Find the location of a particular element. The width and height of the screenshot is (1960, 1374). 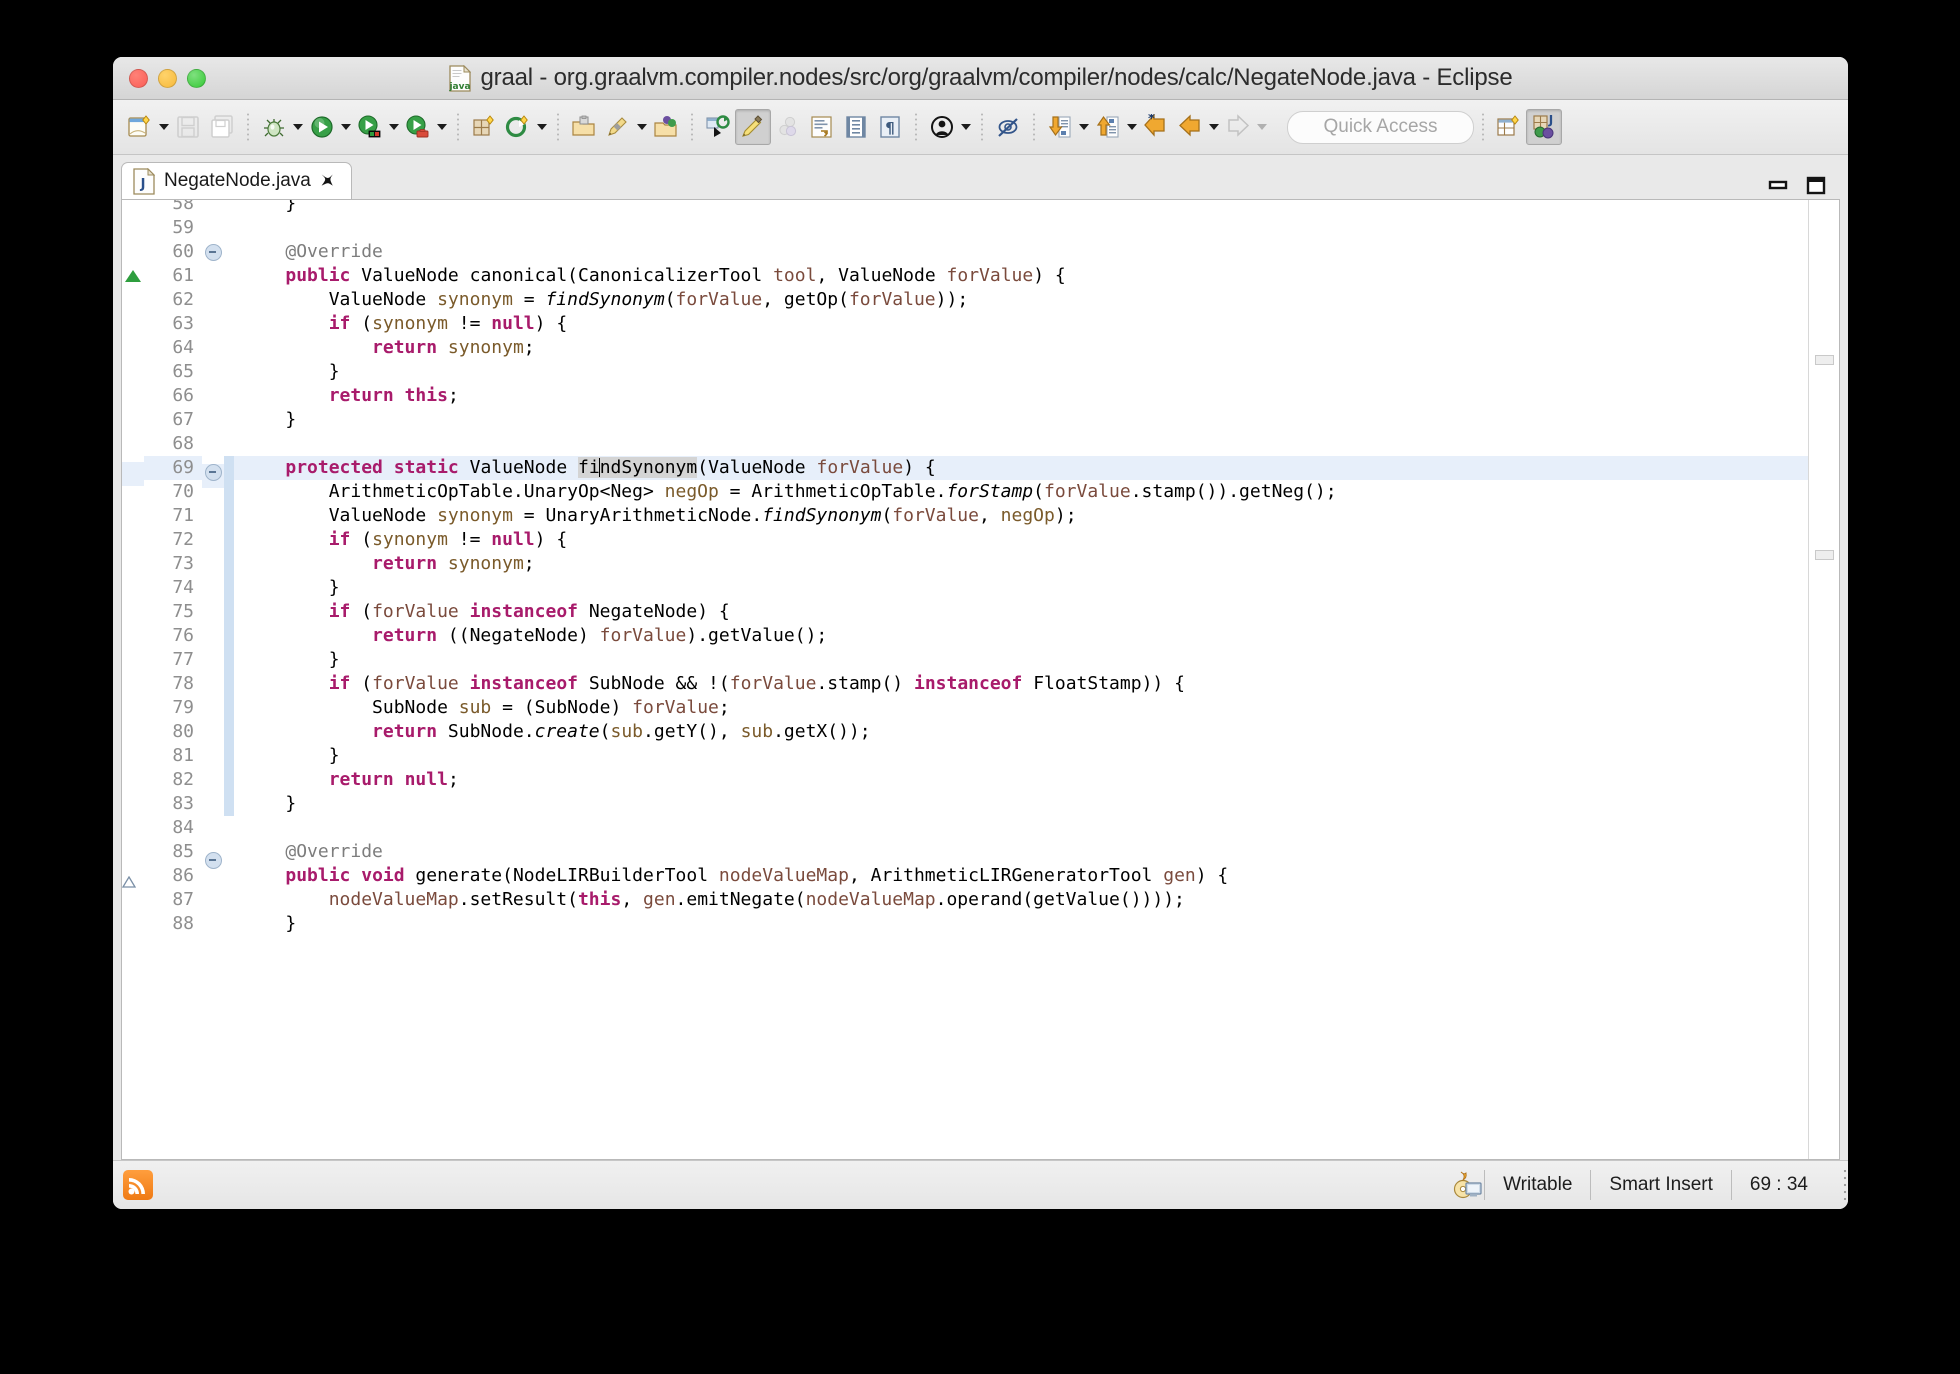

run-coverage-dropdown-arrow is located at coordinates (442, 127).